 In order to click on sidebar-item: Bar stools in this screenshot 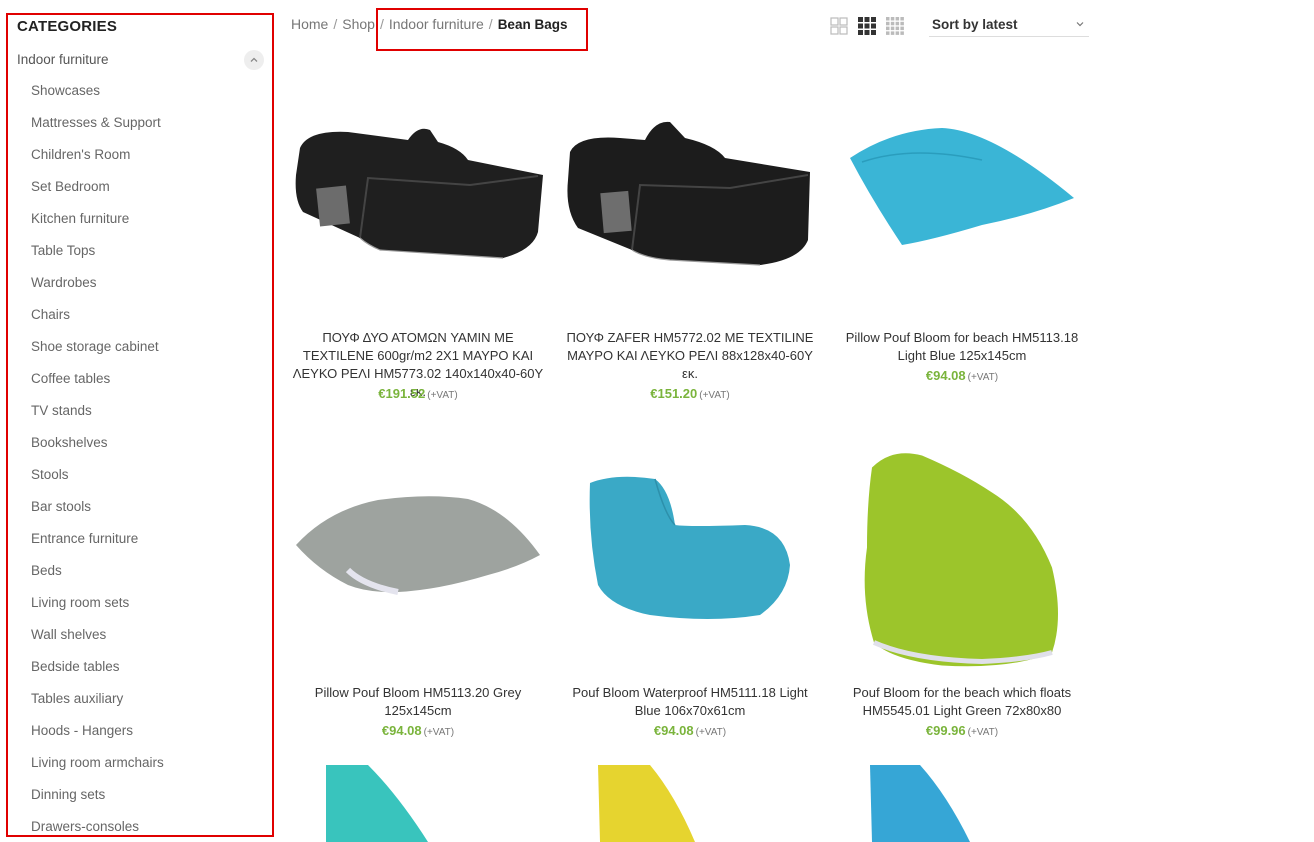, I will do `click(97, 513)`.